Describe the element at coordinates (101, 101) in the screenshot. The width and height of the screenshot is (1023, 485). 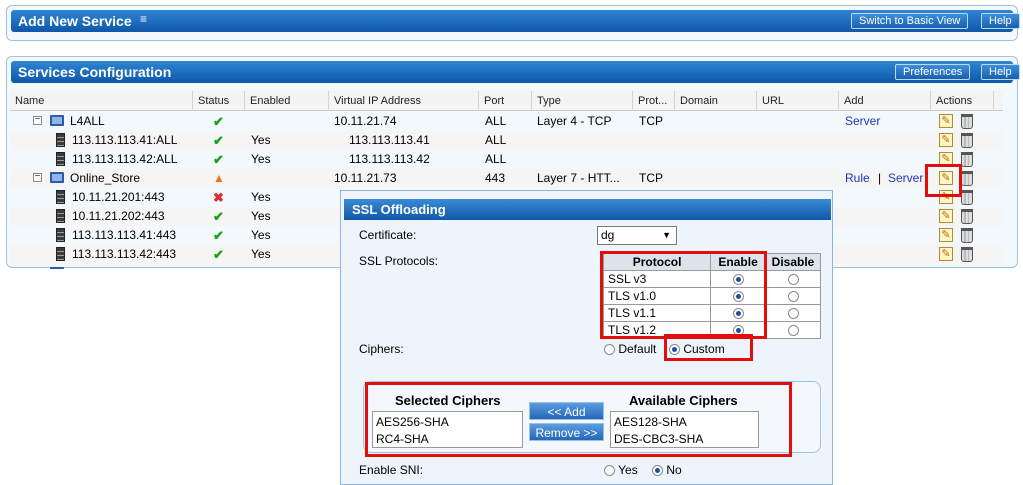
I see `col-name: Name` at that location.